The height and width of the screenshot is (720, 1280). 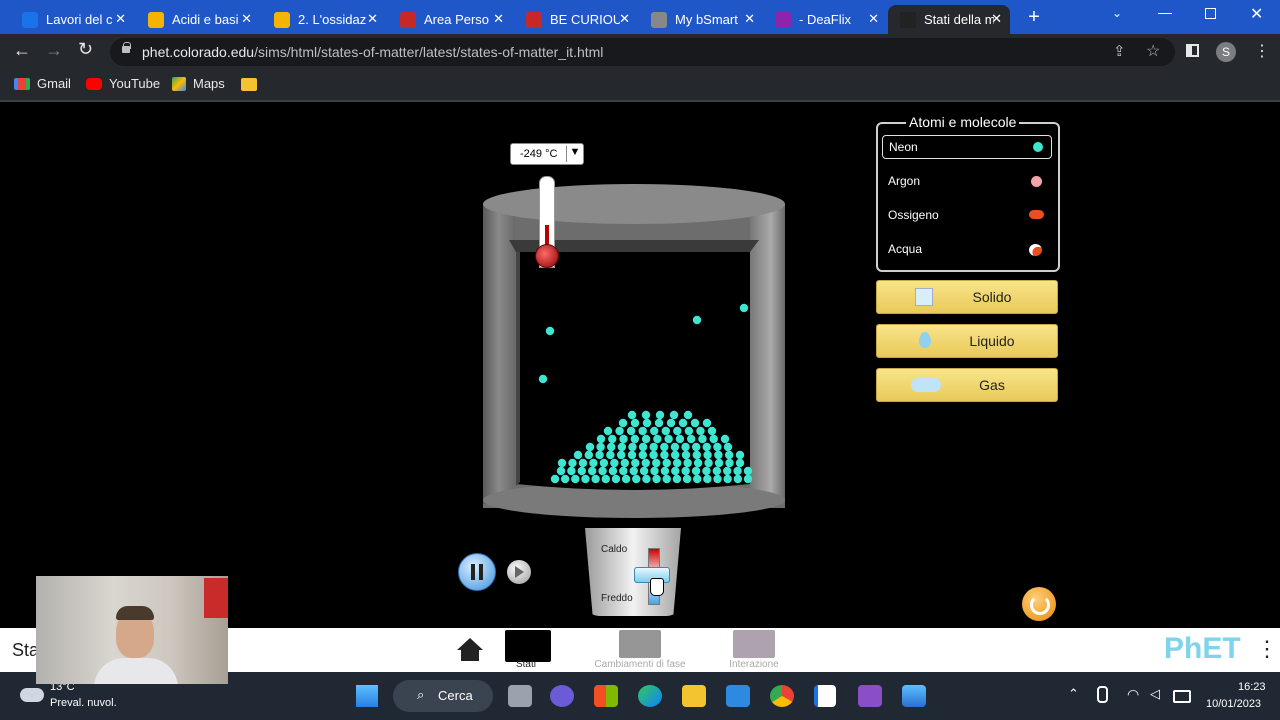 What do you see at coordinates (1192, 50) in the screenshot?
I see `side-panel-icon` at bounding box center [1192, 50].